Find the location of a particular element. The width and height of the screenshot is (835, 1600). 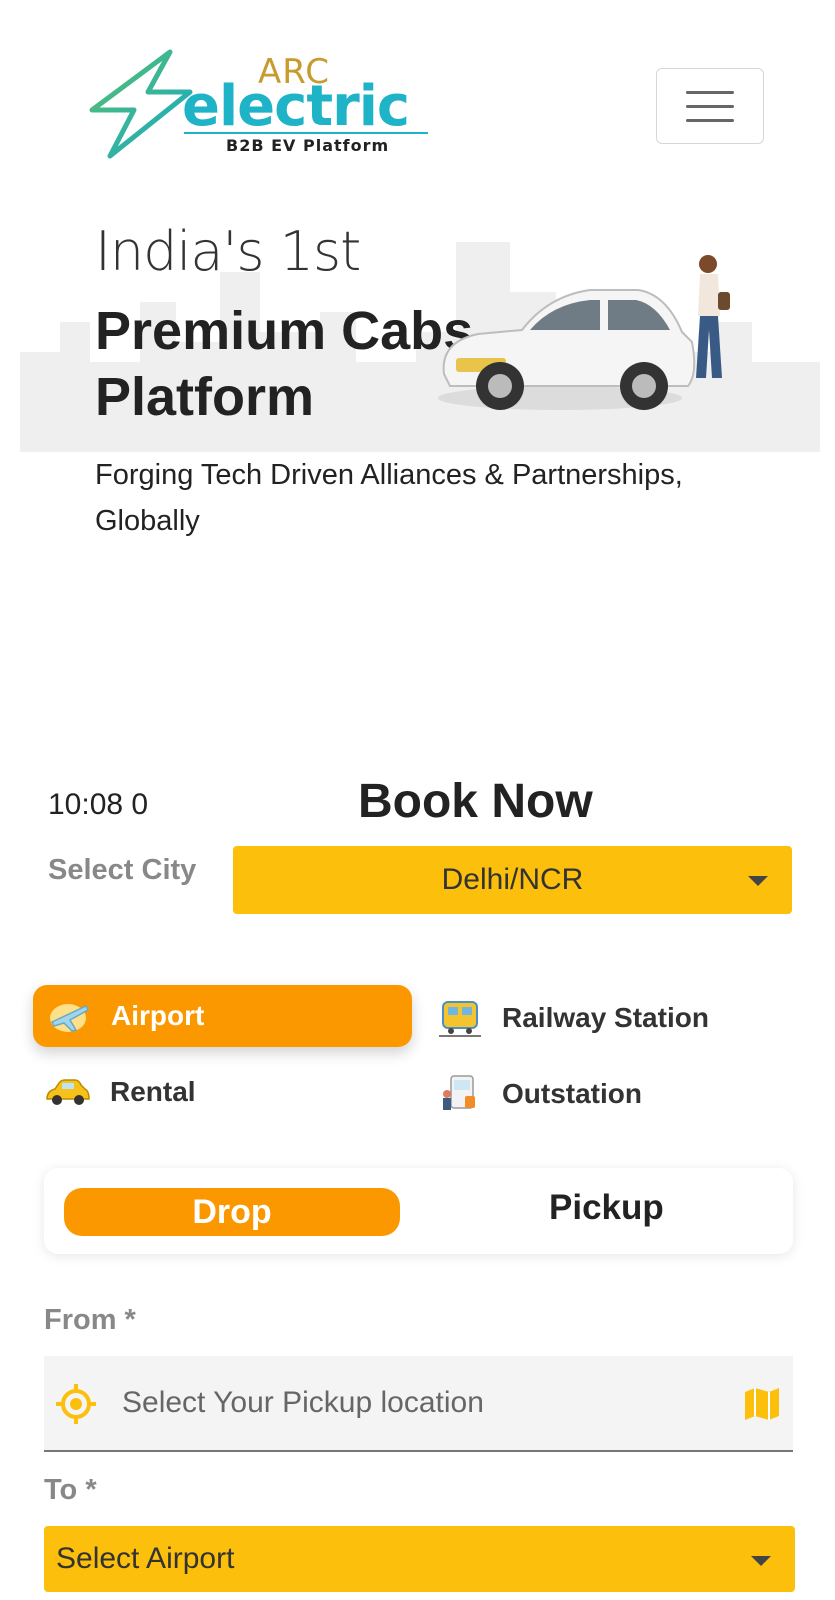

trip-type-outstation: Outstation is located at coordinates (539, 1094).